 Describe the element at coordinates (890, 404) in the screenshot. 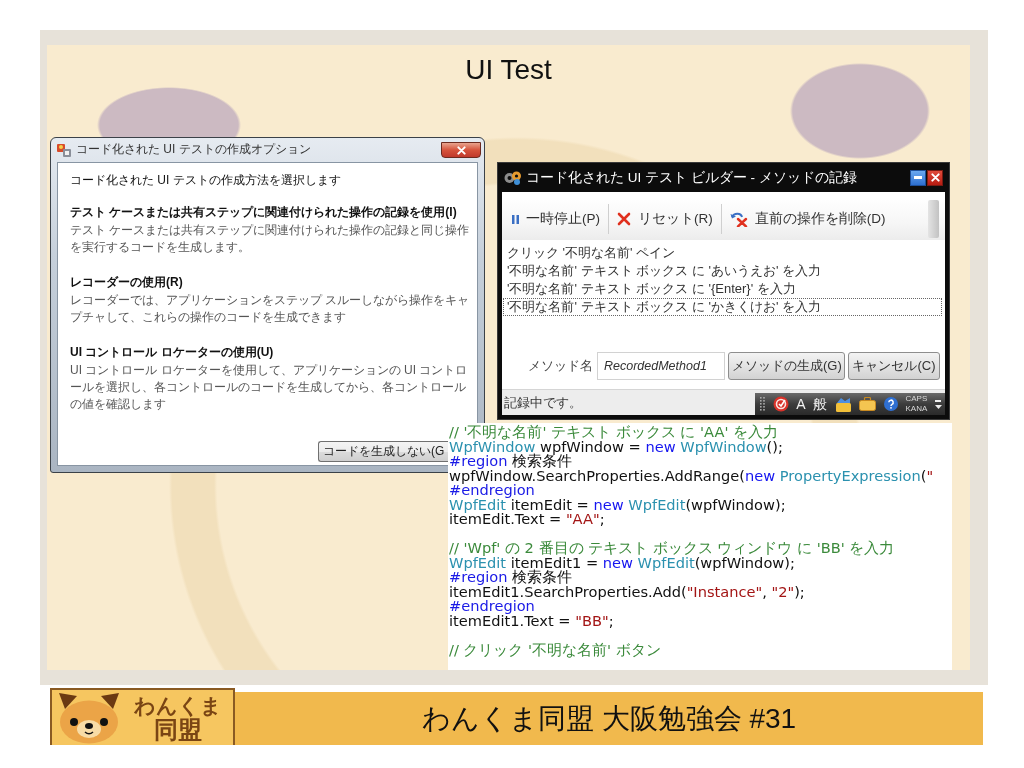

I see `help-icon` at that location.